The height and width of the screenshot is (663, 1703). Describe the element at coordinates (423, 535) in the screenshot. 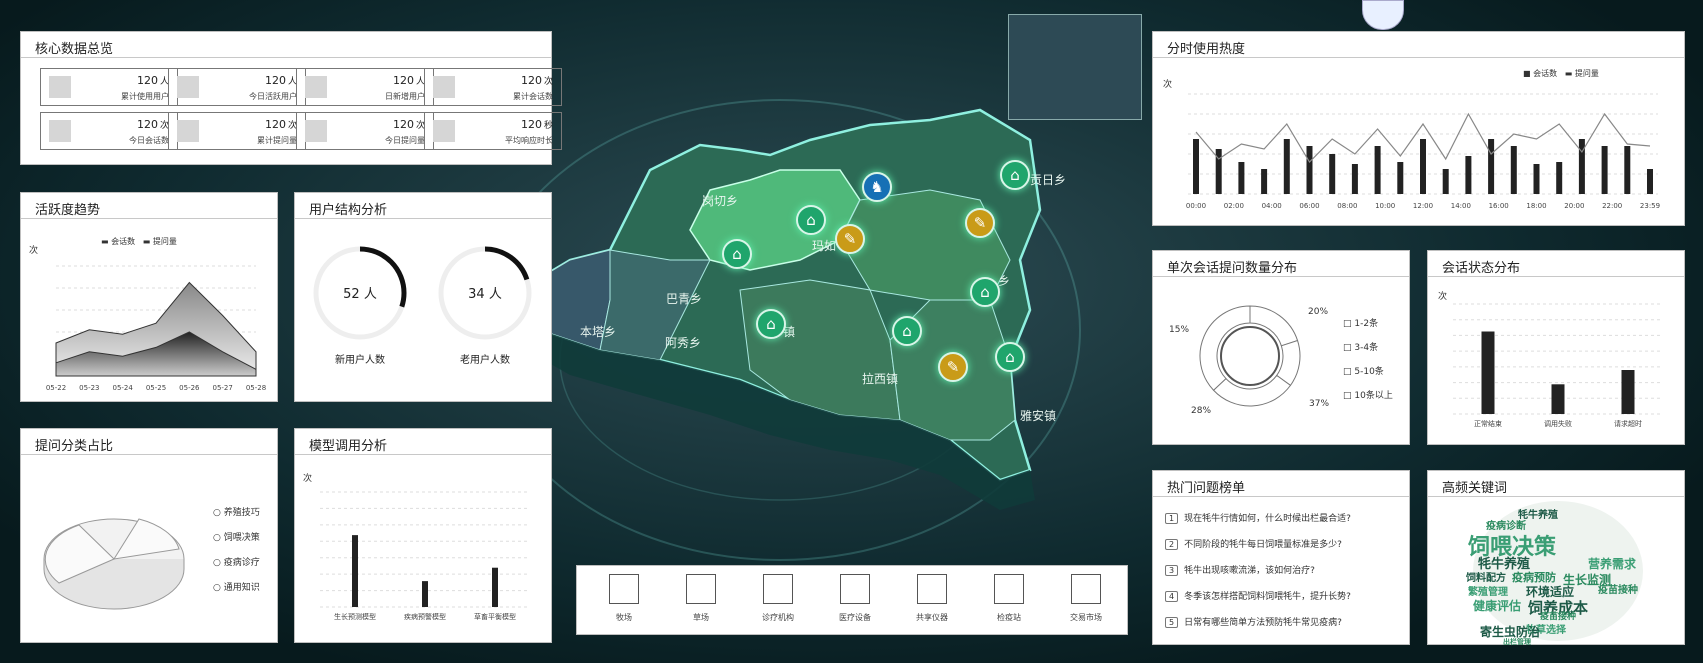

I see `model-call-panel: 模型调用分析 次 生长预测模型 疾病预警模型 草畜平衡模型` at that location.